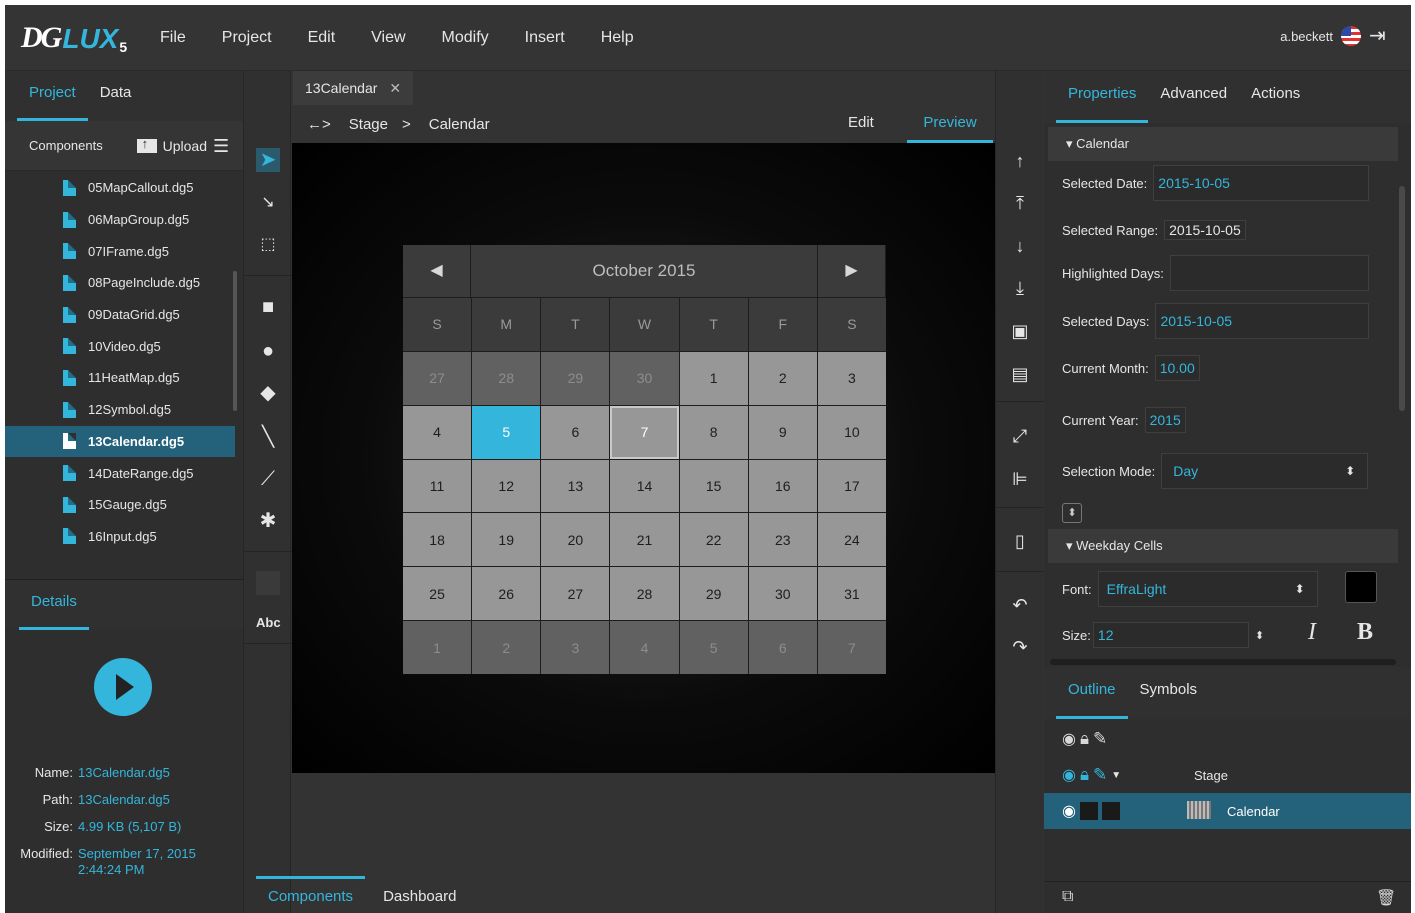 The height and width of the screenshot is (913, 1415). What do you see at coordinates (120, 378) in the screenshot?
I see `file-item: 11HeatMap.dg5` at bounding box center [120, 378].